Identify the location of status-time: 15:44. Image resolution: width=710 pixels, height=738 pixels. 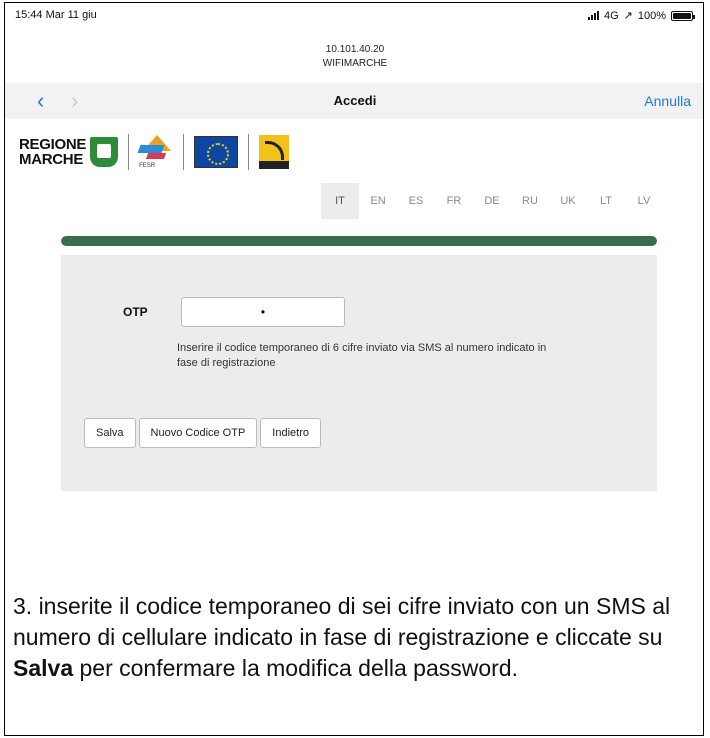
(29, 15).